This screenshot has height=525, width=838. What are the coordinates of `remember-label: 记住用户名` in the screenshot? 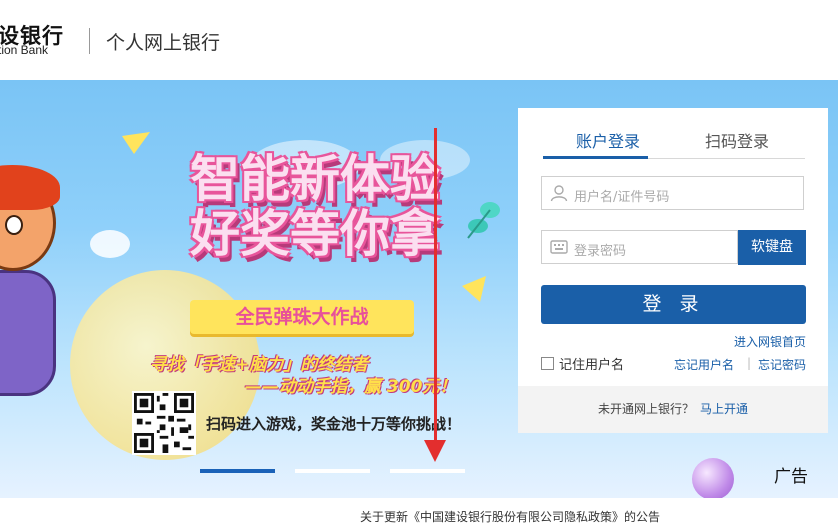 It's located at (592, 365).